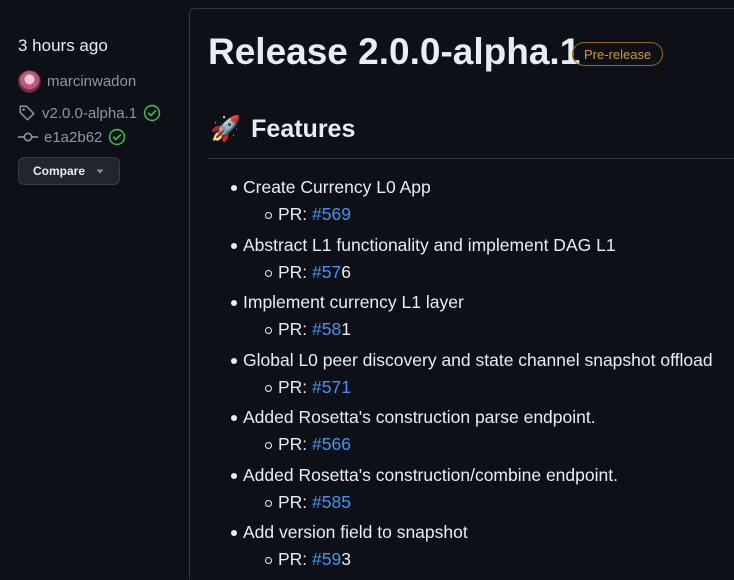  I want to click on pr-link: #571, so click(331, 387).